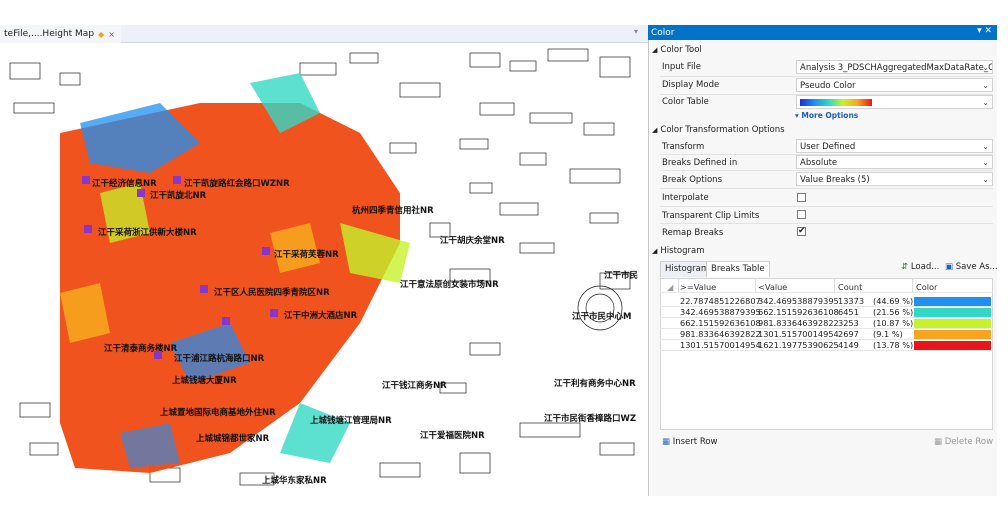 This screenshot has height=513, width=1008. What do you see at coordinates (848, 312) in the screenshot?
I see `cell-count: 6451` at bounding box center [848, 312].